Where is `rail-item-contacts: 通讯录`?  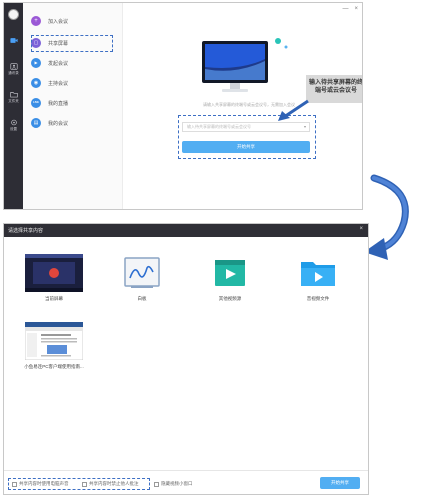
rail-item-contacts: 通讯录 is located at coordinates (13, 69).